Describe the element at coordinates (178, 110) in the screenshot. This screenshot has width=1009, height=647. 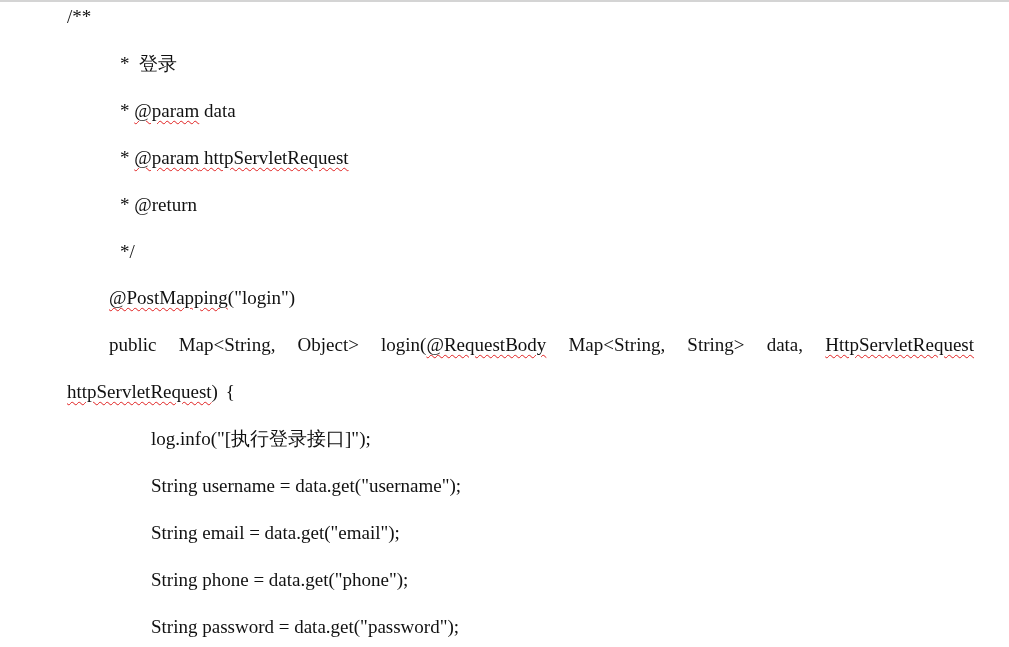
I see `code-line: * @param data` at that location.